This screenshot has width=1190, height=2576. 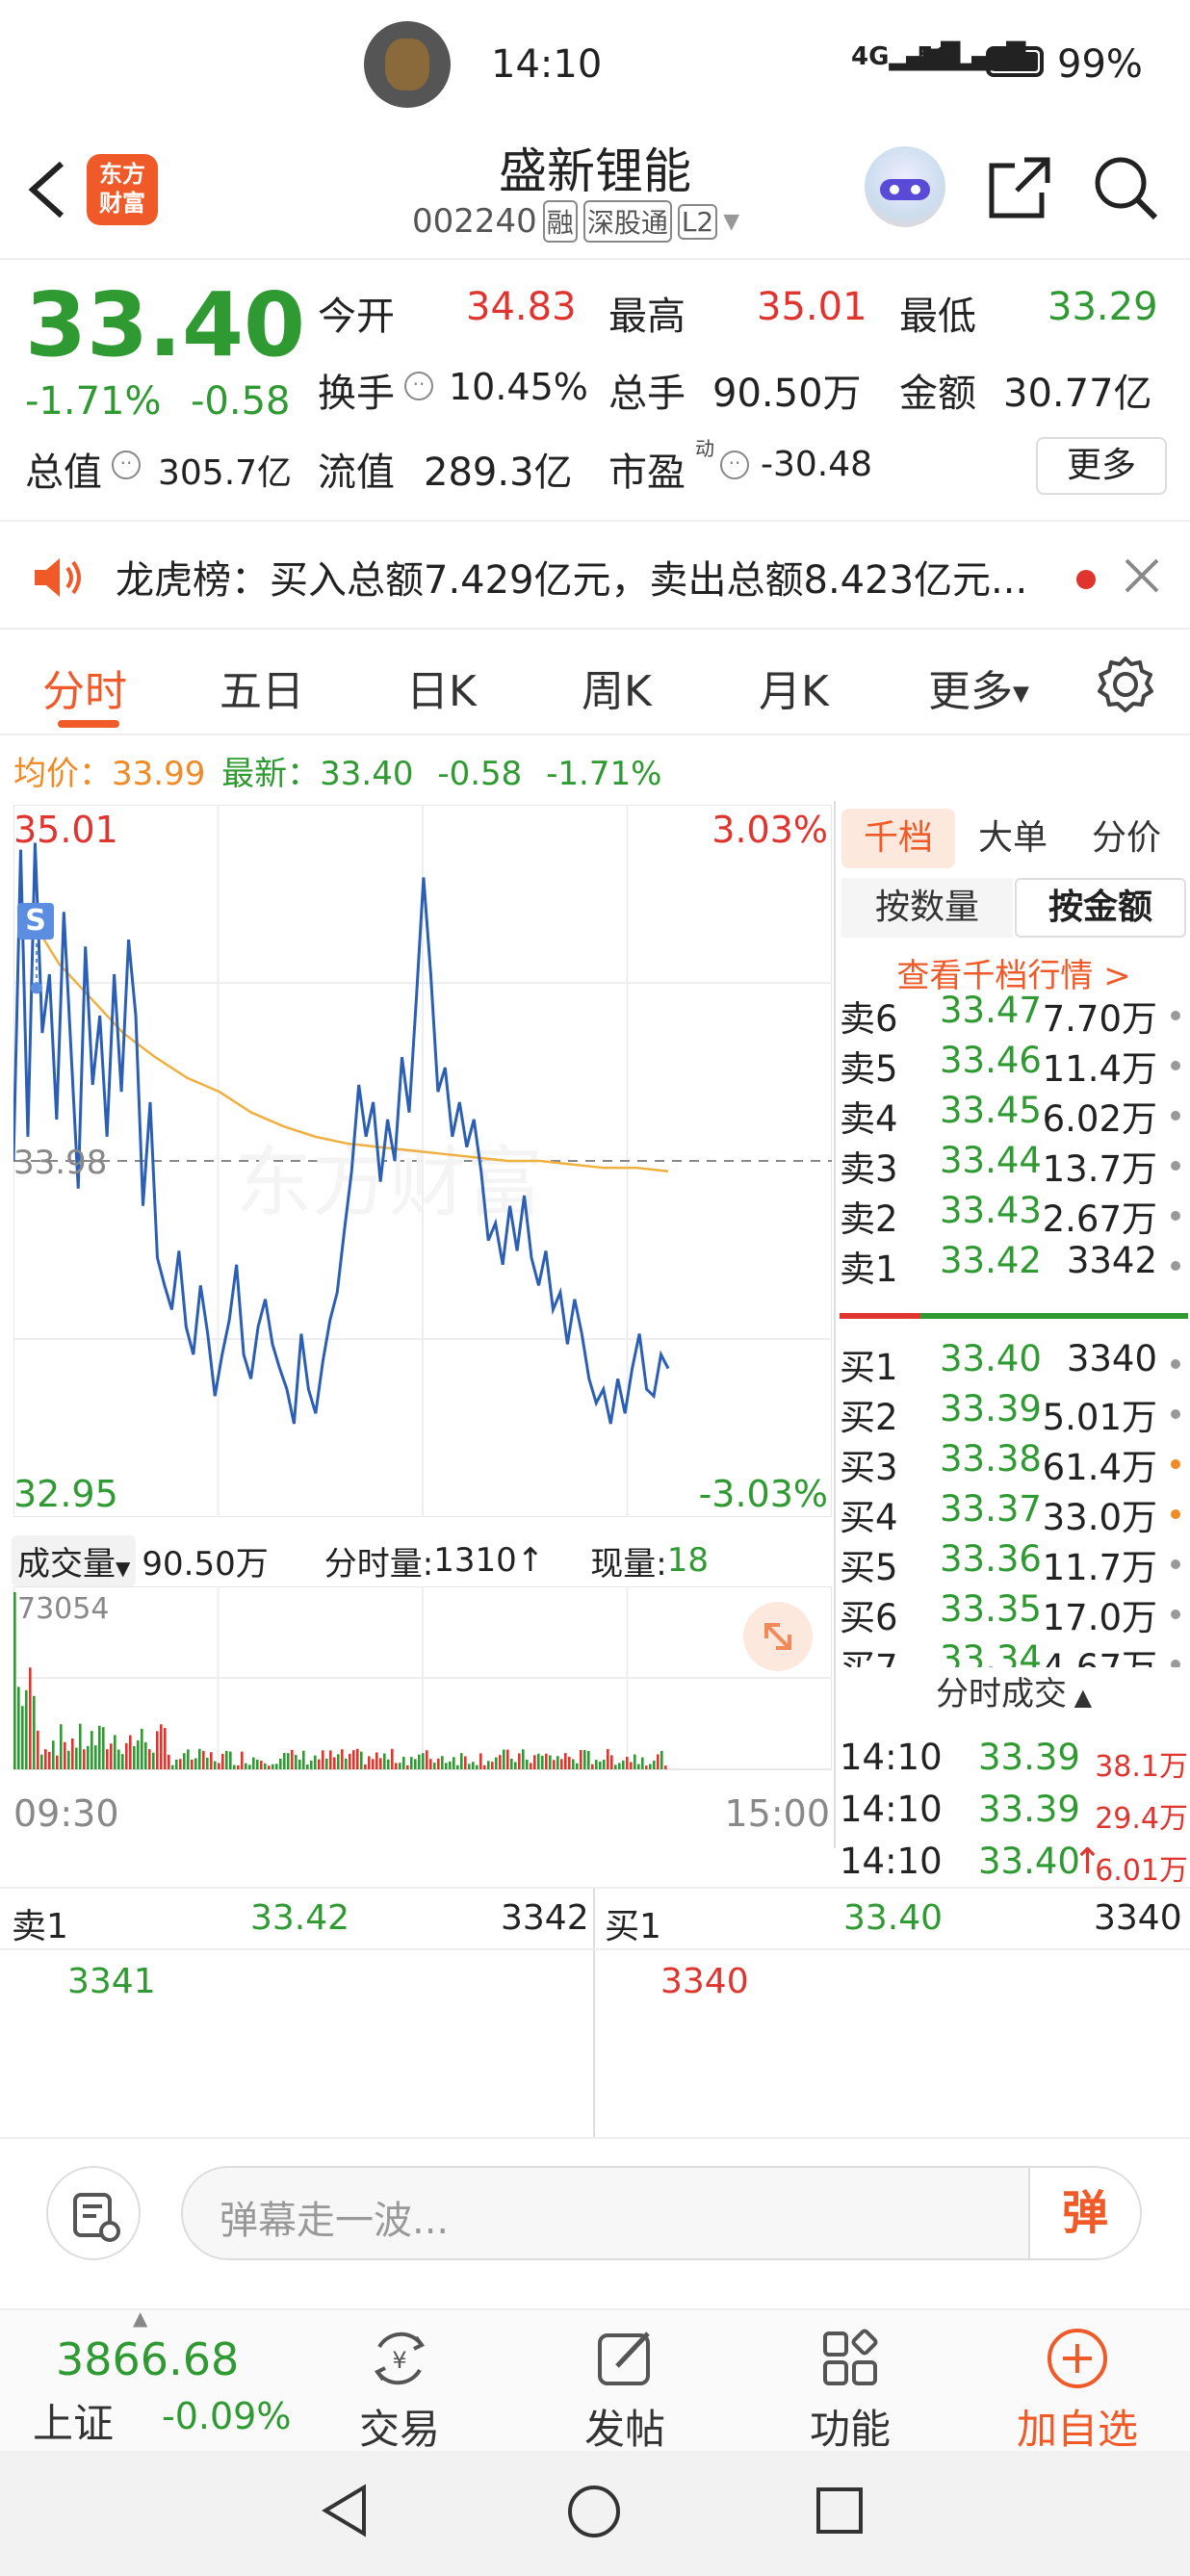 I want to click on expand-icon, so click(x=778, y=1637).